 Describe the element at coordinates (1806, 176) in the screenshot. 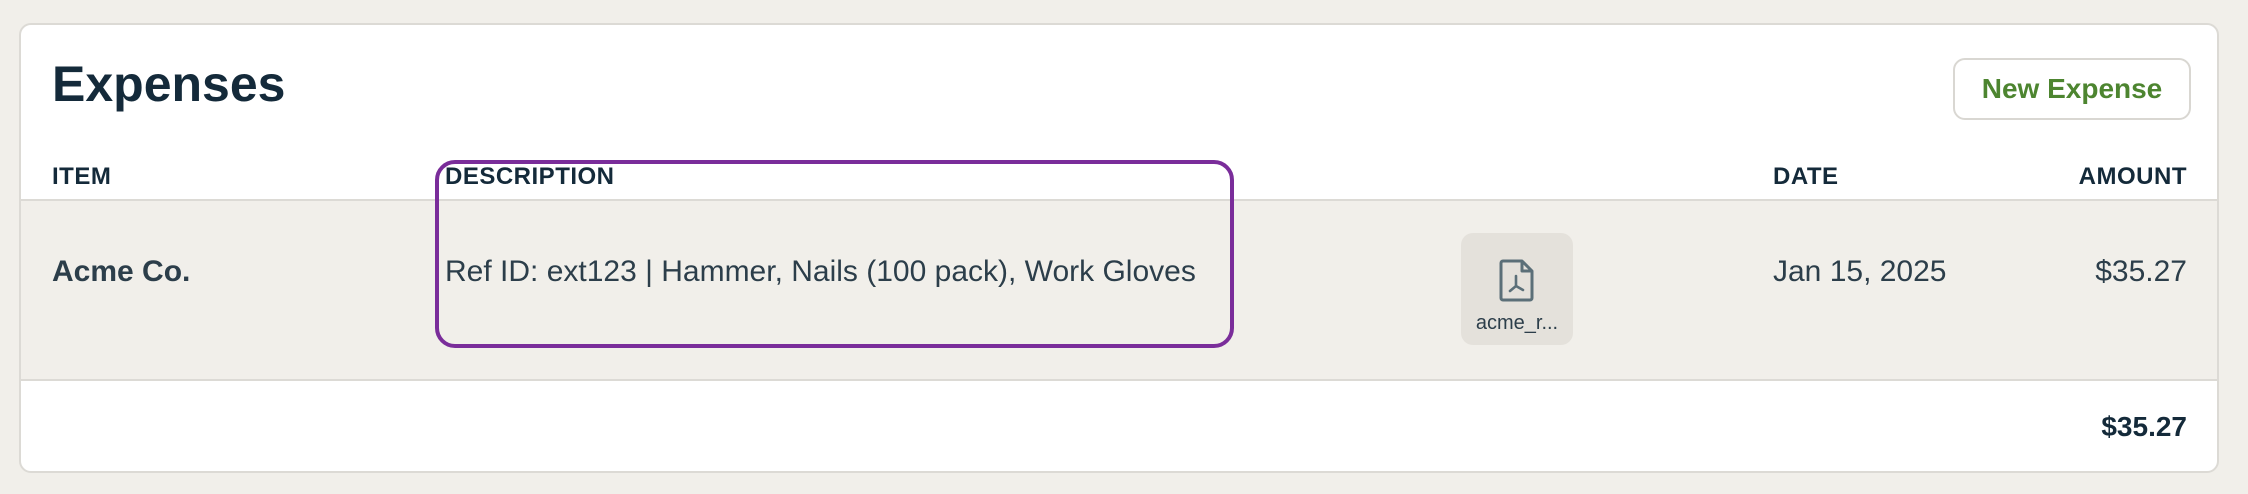

I see `column-header-date: DATE` at that location.